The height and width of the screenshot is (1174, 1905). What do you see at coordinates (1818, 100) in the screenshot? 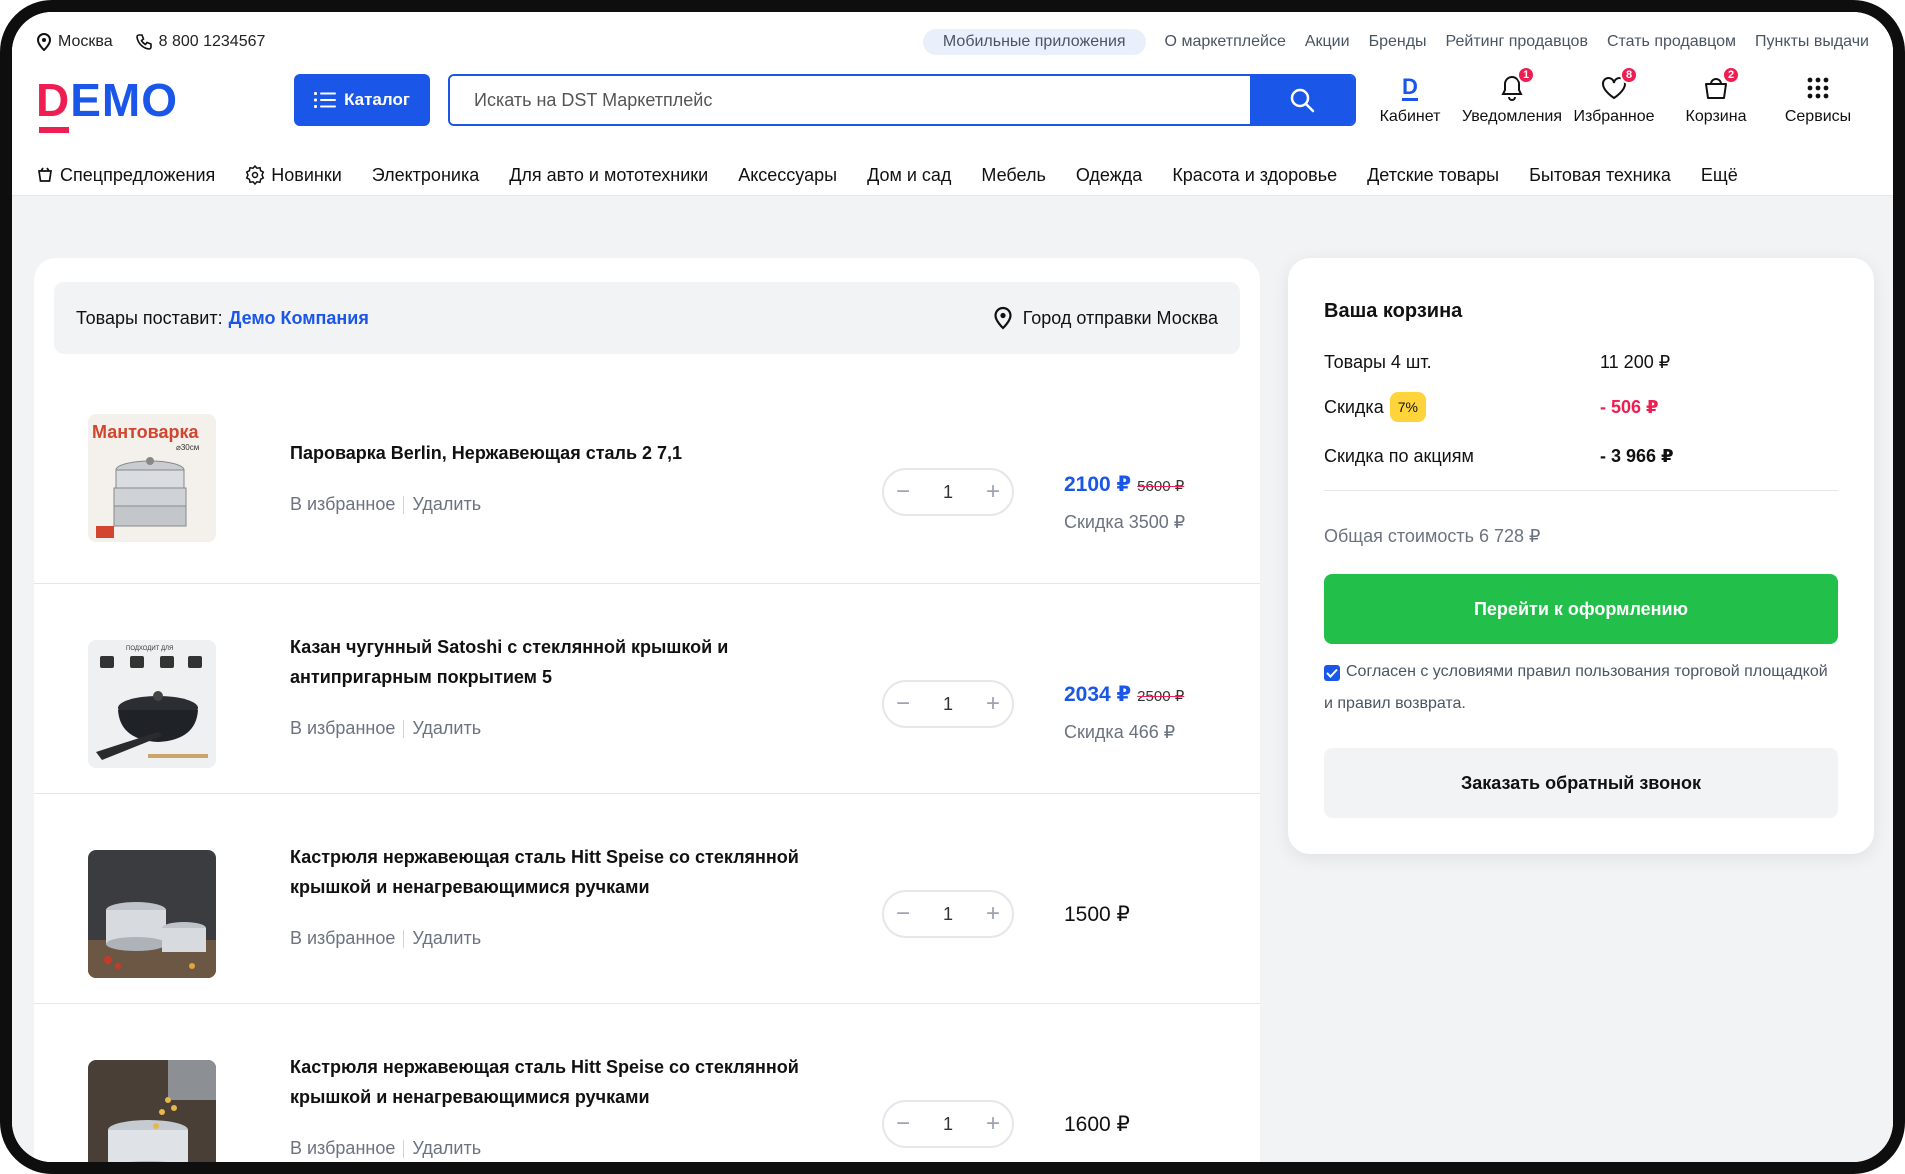
I see `nav-services: Сервисы` at bounding box center [1818, 100].